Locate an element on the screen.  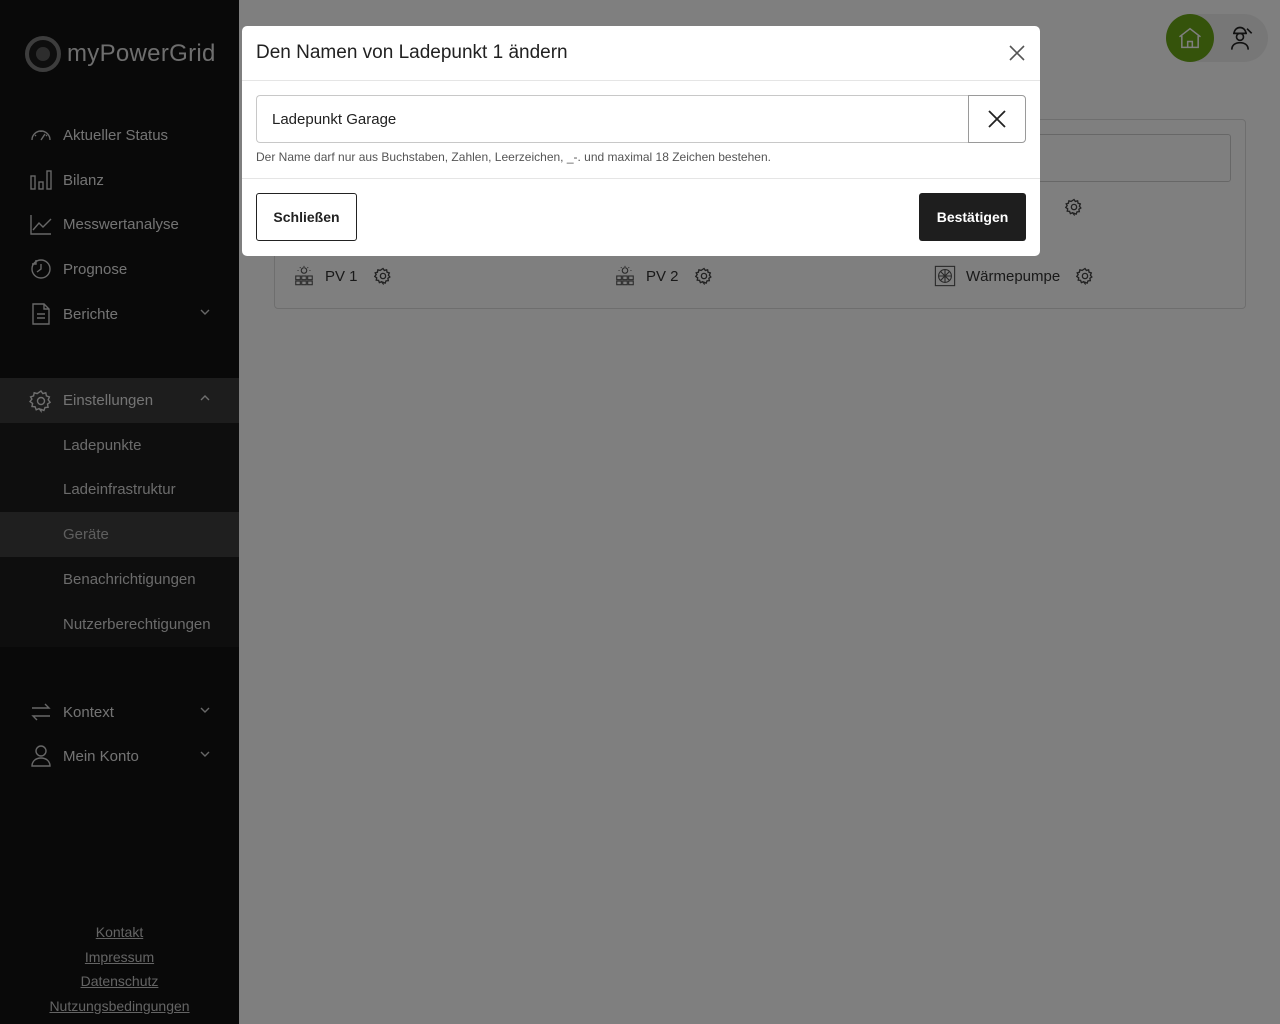
name-input-group is located at coordinates (641, 119).